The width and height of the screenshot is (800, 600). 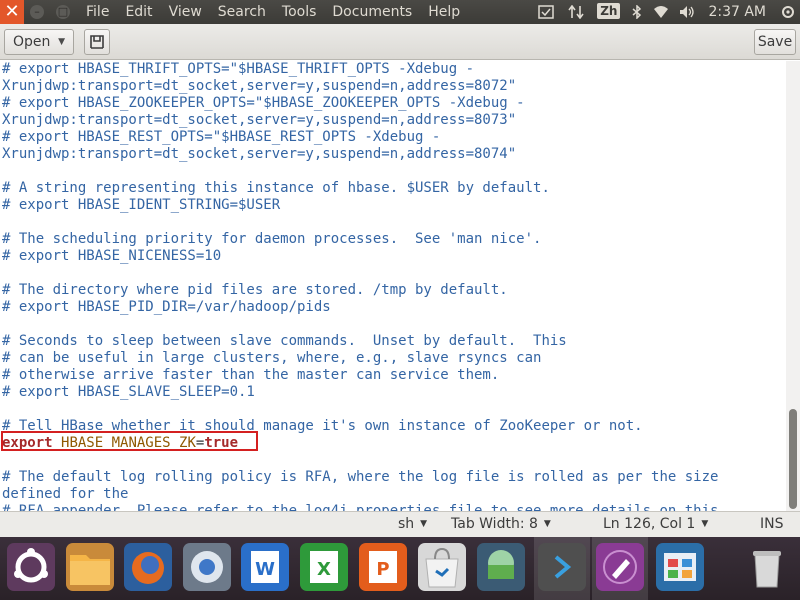 I want to click on scrollbar-thumb, so click(x=793, y=459).